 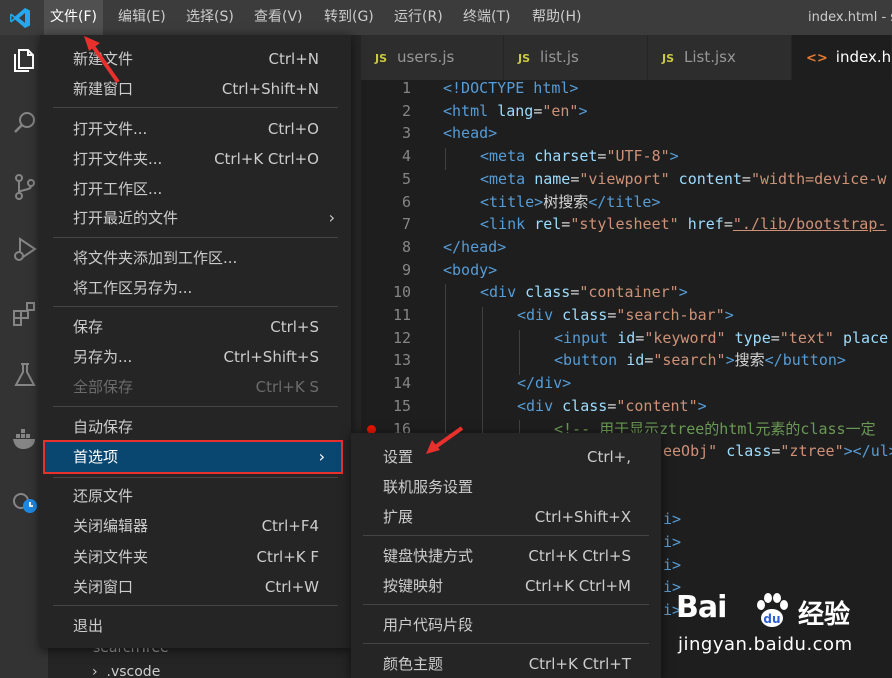 What do you see at coordinates (406, 133) in the screenshot?
I see `line-number: 3` at bounding box center [406, 133].